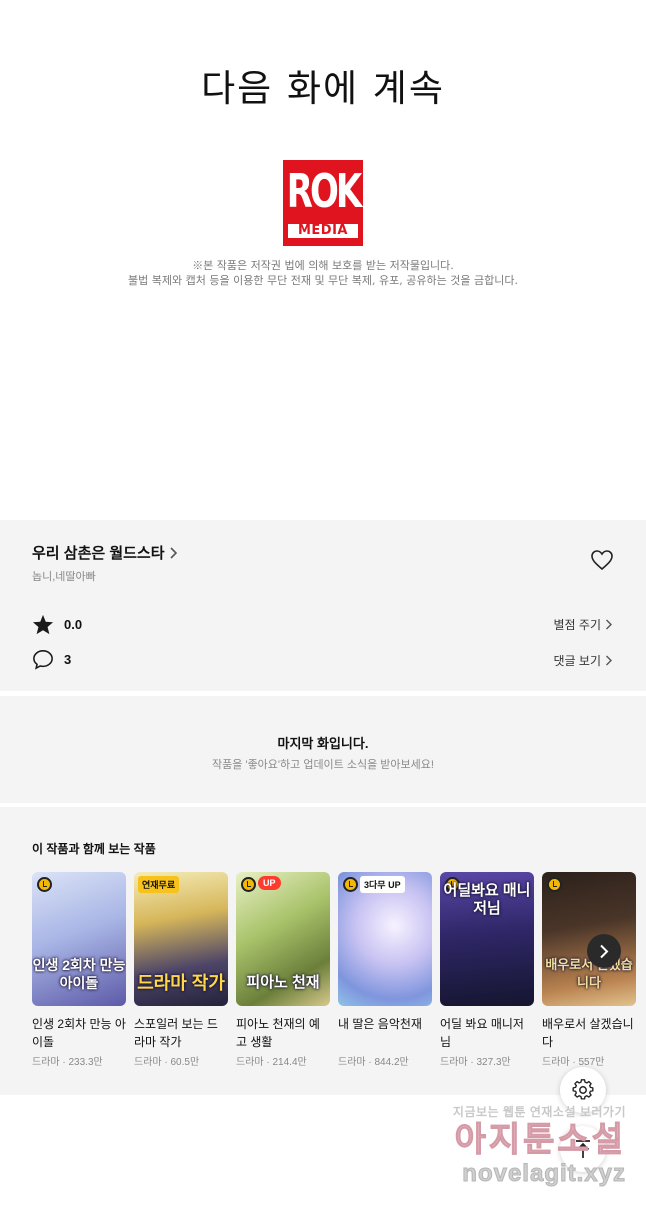  I want to click on comment-count: 3, so click(68, 659).